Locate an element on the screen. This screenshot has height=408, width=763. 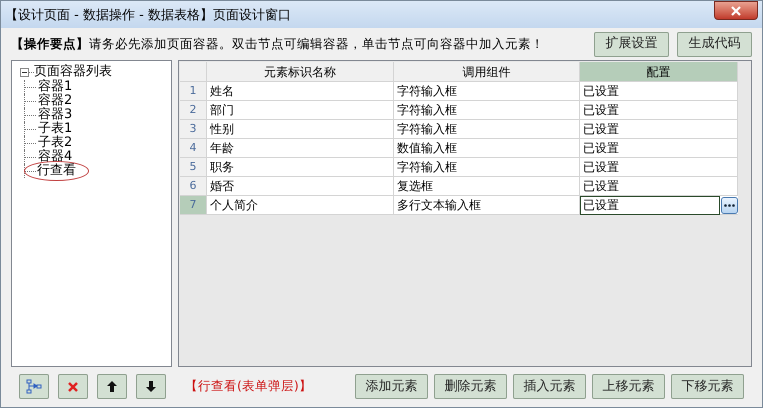
row-number: 5 is located at coordinates (193, 167).